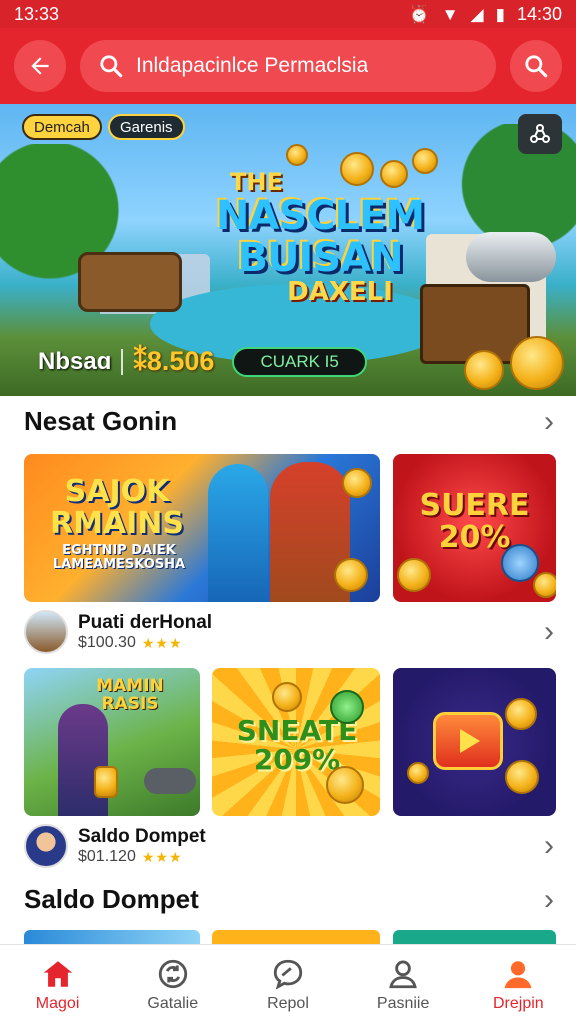 The width and height of the screenshot is (576, 1024). What do you see at coordinates (146, 127) in the screenshot?
I see `category-chip: Garenis` at bounding box center [146, 127].